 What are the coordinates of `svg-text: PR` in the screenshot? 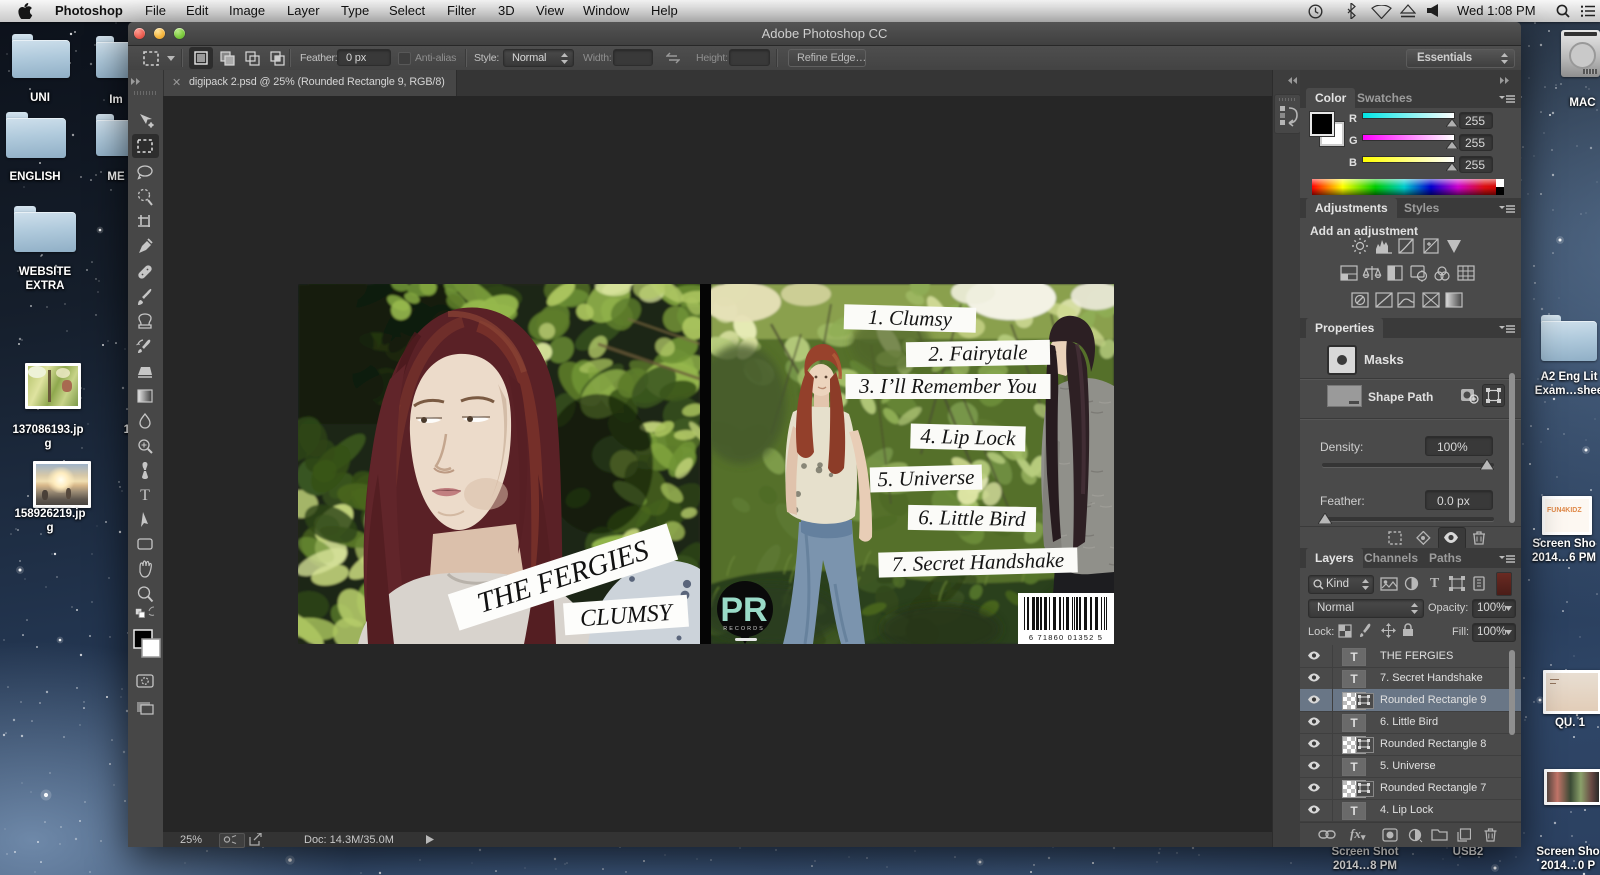 It's located at (743, 610).